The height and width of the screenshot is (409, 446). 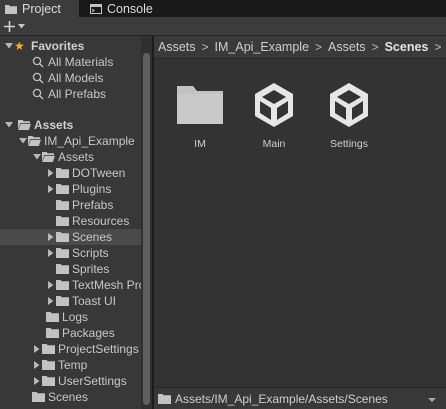 What do you see at coordinates (300, 398) in the screenshot?
I see `status-bar: Assets/IM_Api_Example/Assets/Scenes` at bounding box center [300, 398].